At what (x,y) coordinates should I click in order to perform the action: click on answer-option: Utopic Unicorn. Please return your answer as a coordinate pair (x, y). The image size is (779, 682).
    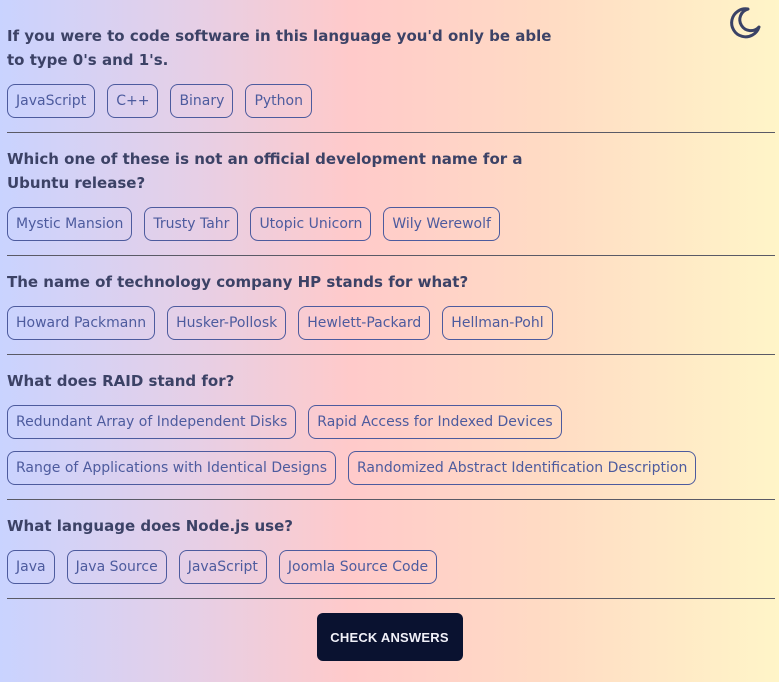
    Looking at the image, I should click on (311, 224).